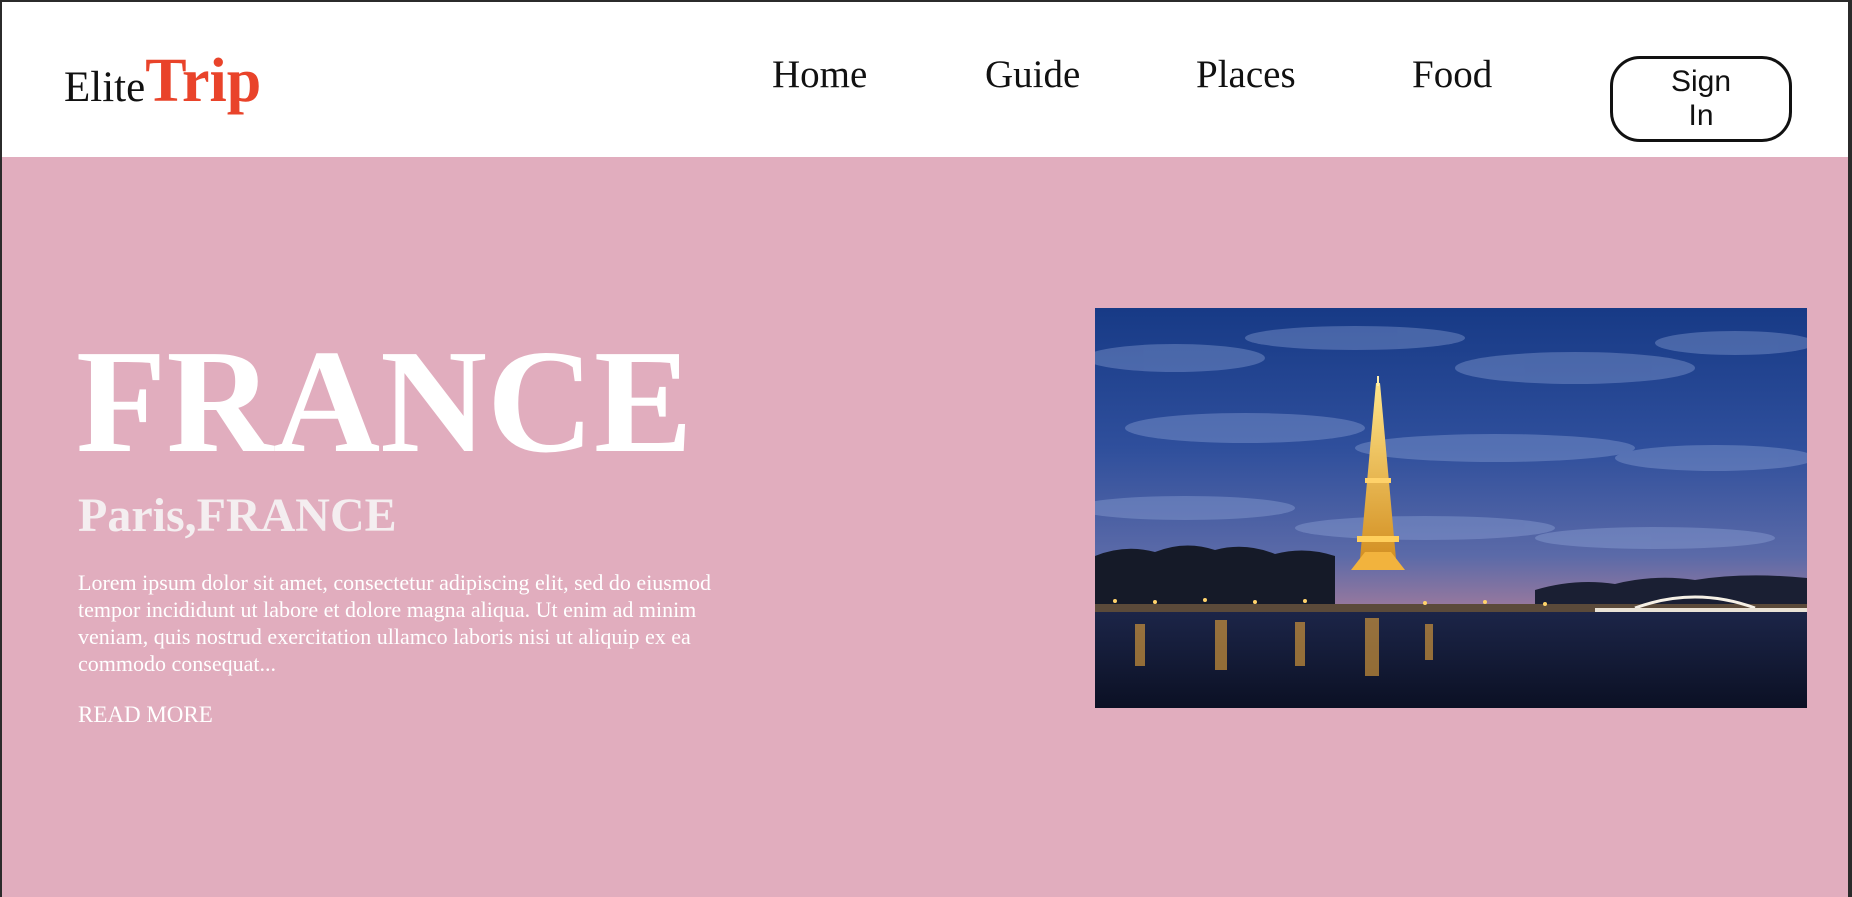 This screenshot has width=1852, height=897. What do you see at coordinates (237, 515) in the screenshot?
I see `hero-subtitle: Paris,FRANCE` at bounding box center [237, 515].